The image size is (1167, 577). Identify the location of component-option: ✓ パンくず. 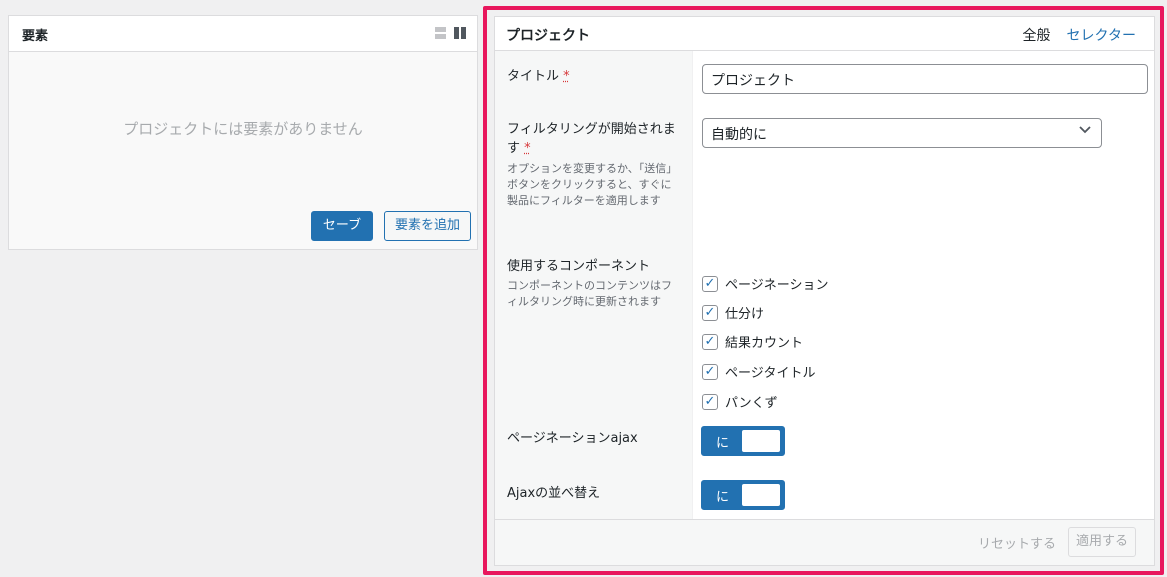
(740, 401).